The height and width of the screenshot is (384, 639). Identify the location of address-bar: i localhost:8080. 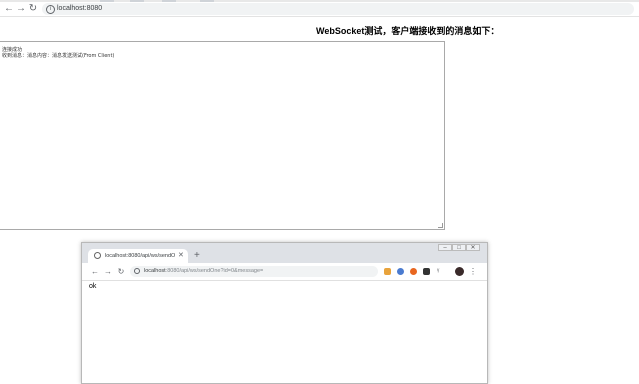
(338, 9).